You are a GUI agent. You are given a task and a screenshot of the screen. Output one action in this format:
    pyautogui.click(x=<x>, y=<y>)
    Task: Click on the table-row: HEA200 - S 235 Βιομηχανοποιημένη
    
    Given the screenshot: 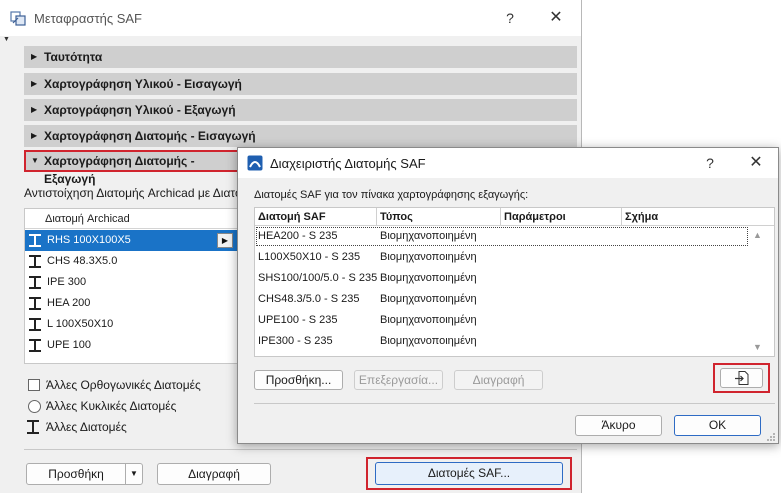 What is the action you would take?
    pyautogui.click(x=502, y=236)
    